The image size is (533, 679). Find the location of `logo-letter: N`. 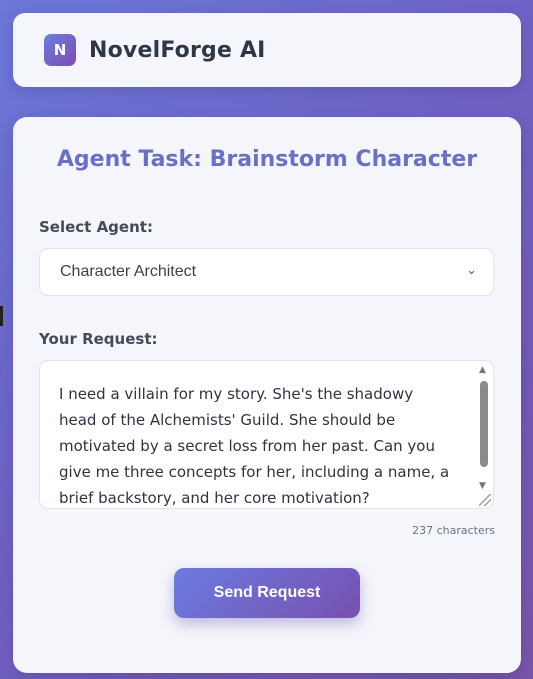

logo-letter: N is located at coordinates (60, 50).